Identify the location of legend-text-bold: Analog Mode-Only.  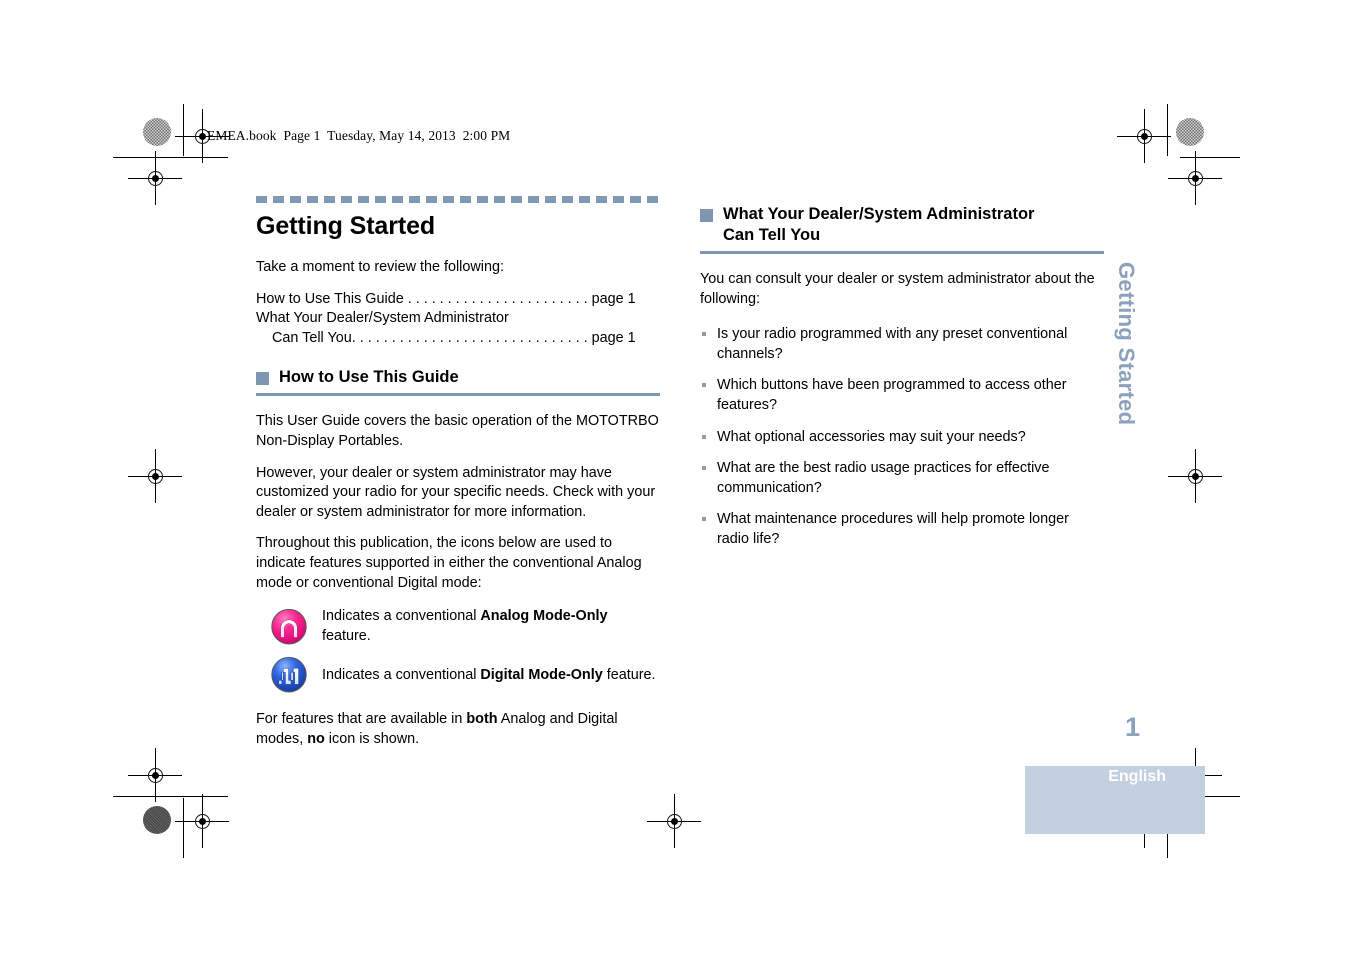
(544, 616).